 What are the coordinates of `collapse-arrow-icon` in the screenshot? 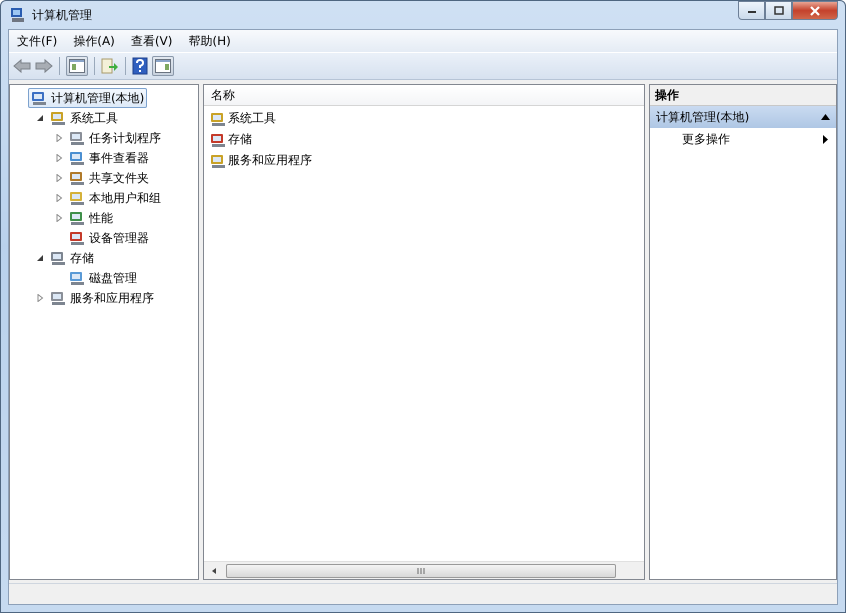 It's located at (825, 117).